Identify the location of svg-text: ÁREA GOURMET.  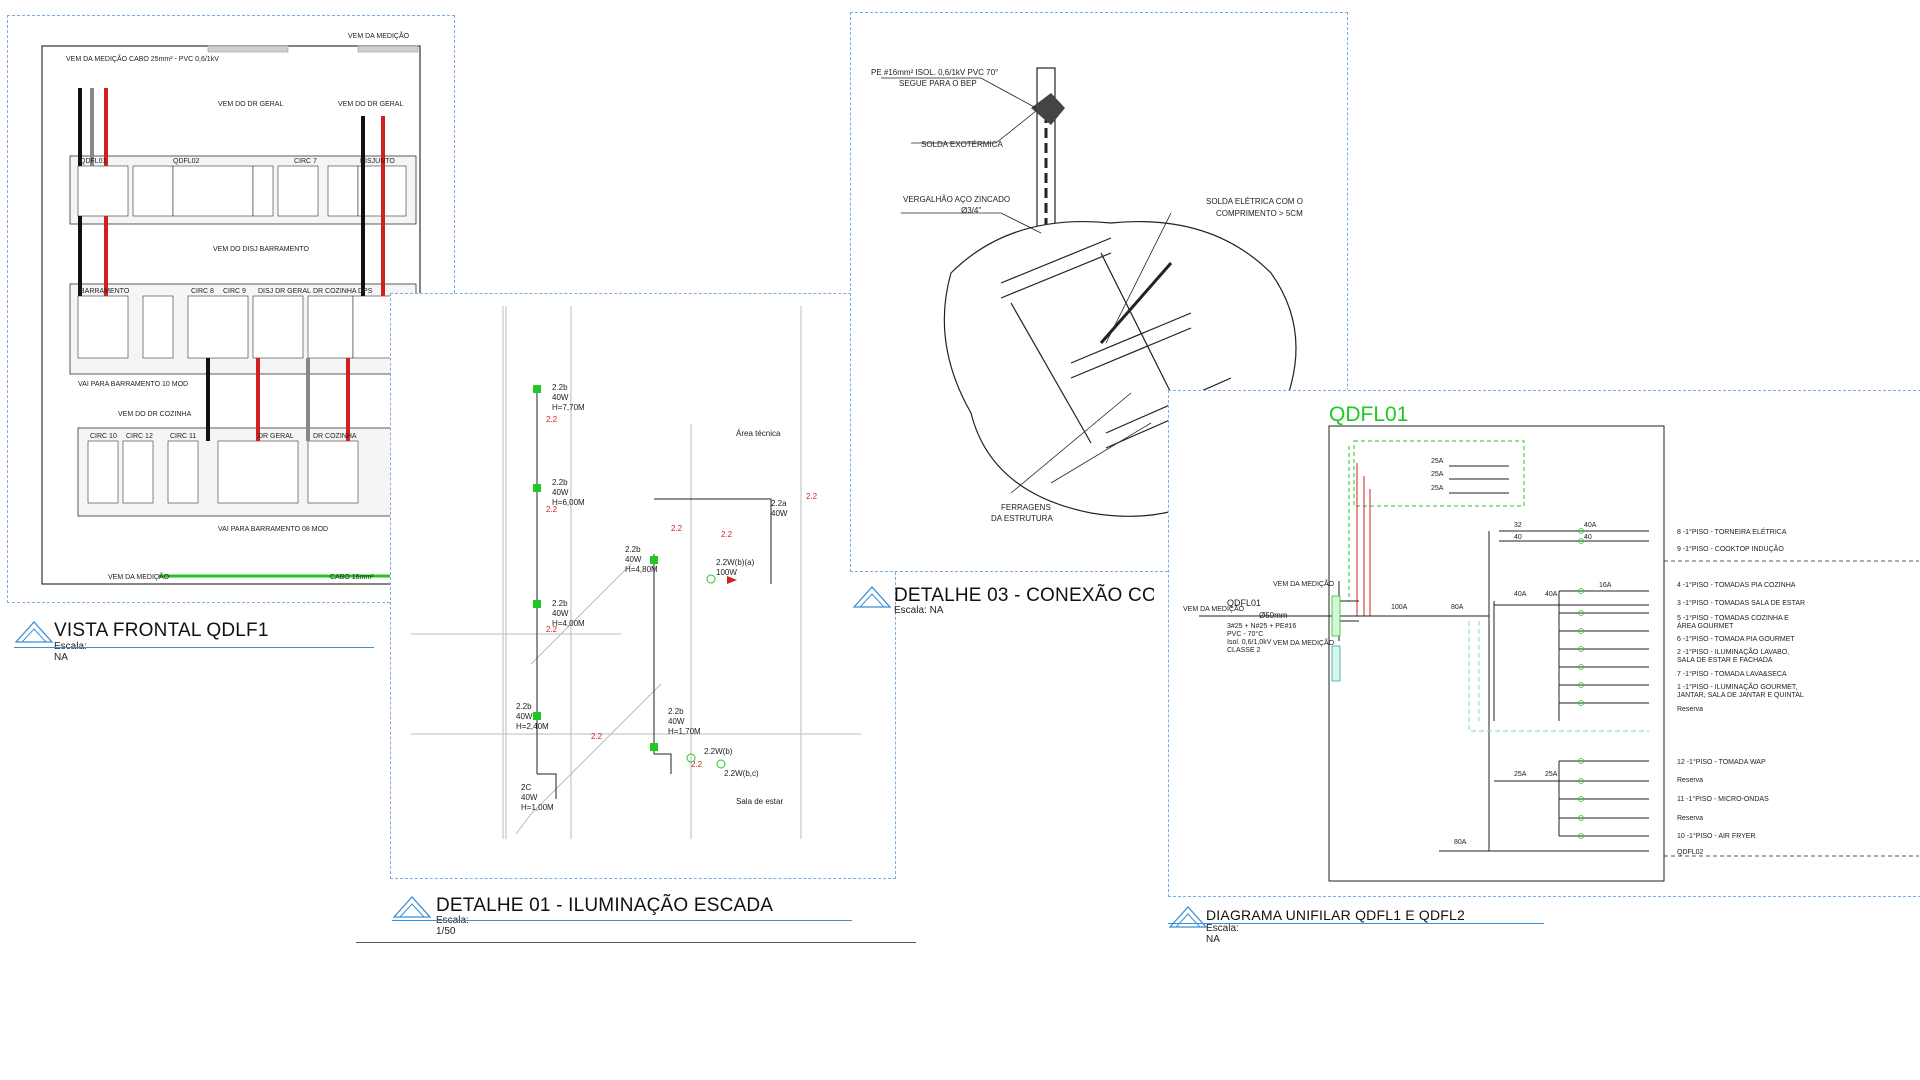
(1705, 625).